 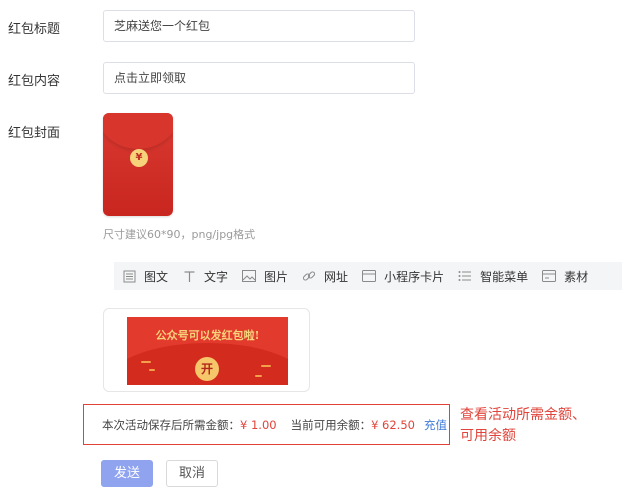 I want to click on required-amount-label: 本次活动保存后所需金额：, so click(x=171, y=424).